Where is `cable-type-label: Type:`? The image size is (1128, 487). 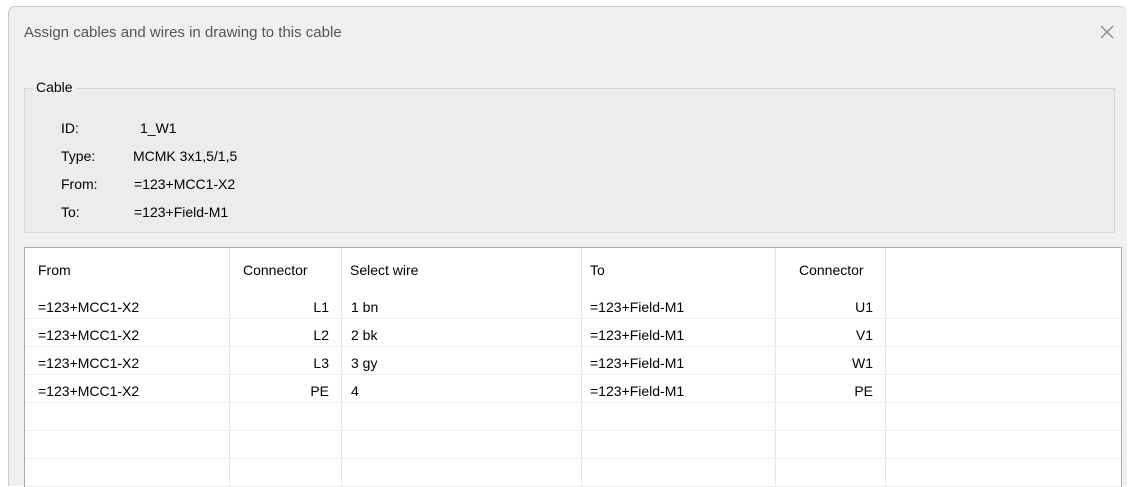 cable-type-label: Type: is located at coordinates (78, 156).